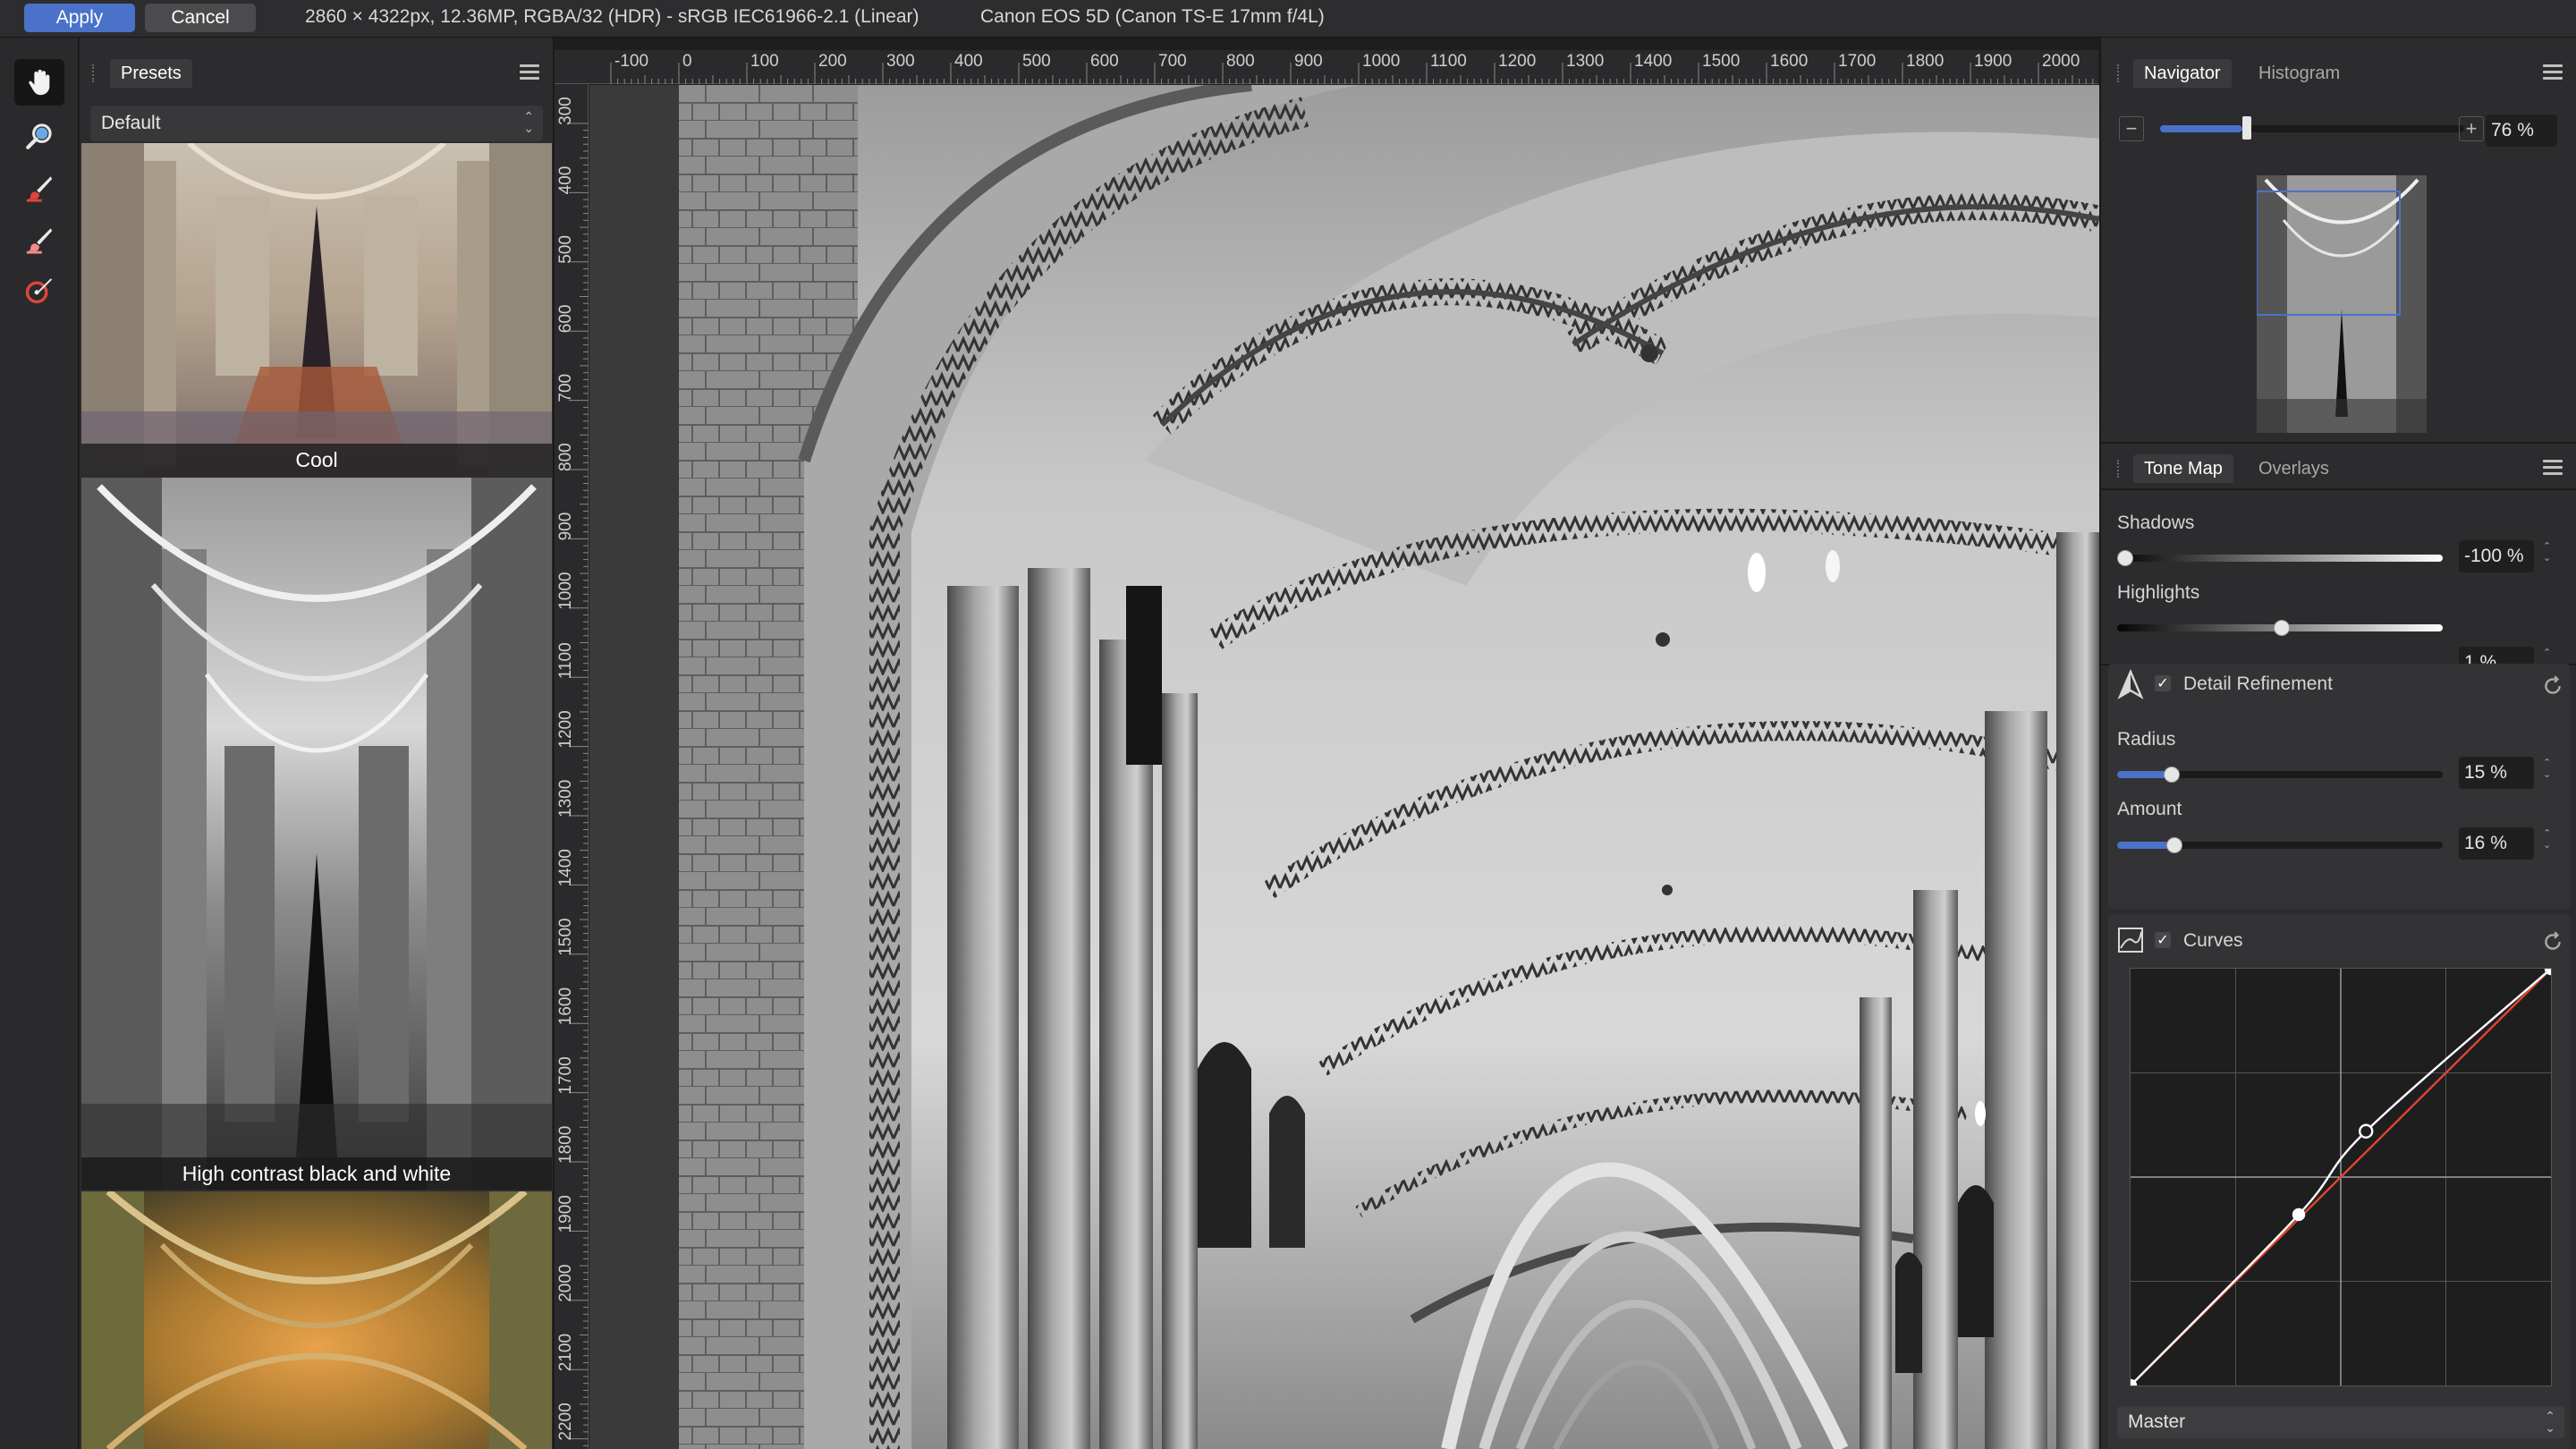  Describe the element at coordinates (2163, 940) in the screenshot. I see `curves-checkbox: ✓` at that location.